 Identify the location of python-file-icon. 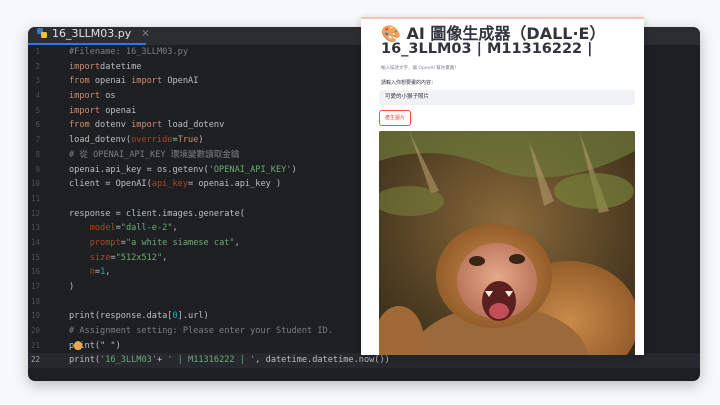
(42, 33).